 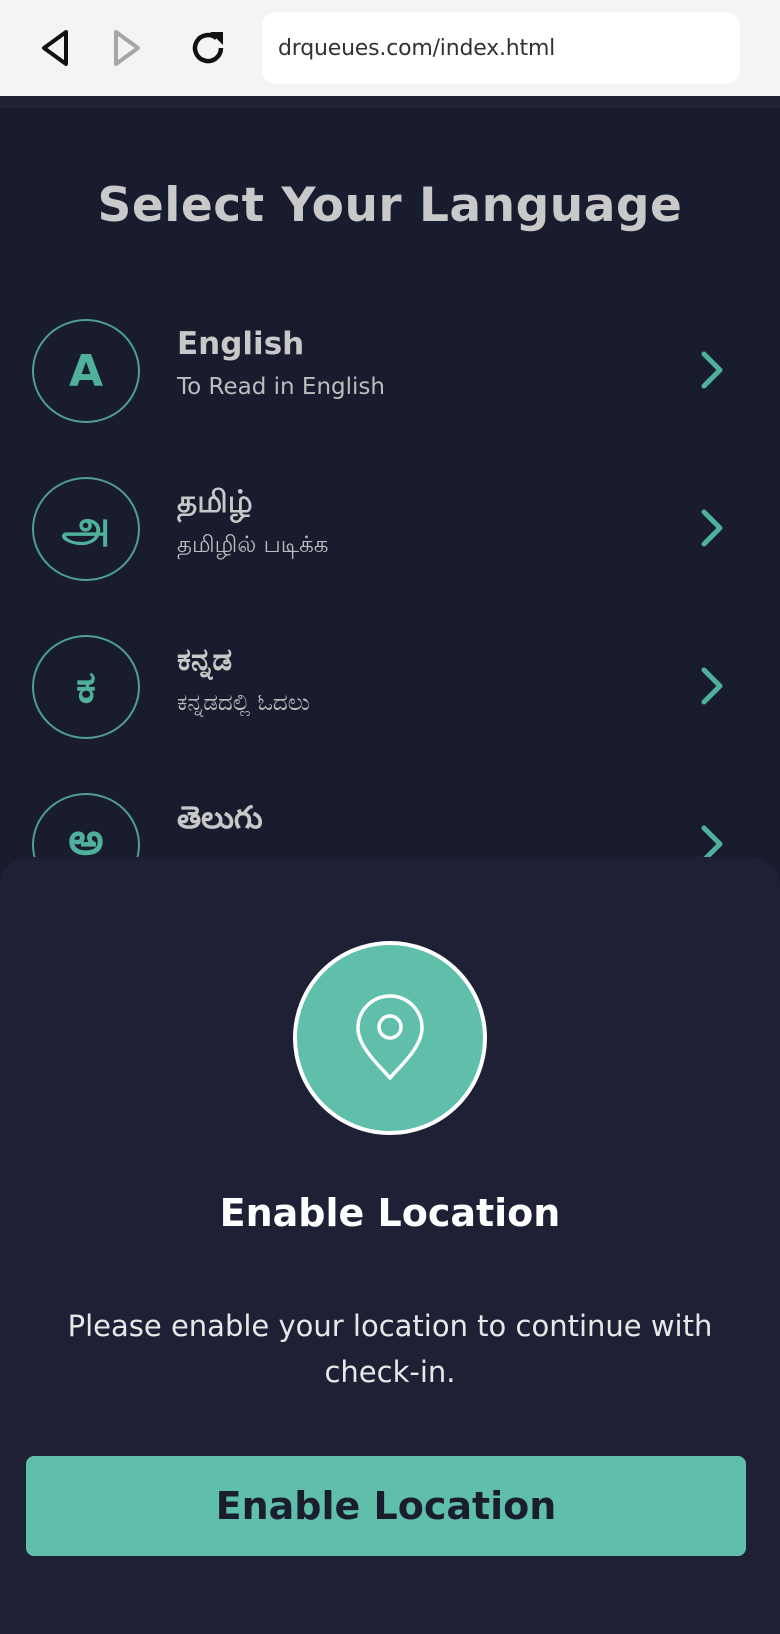 I want to click on language-glyph: அ, so click(x=86, y=529).